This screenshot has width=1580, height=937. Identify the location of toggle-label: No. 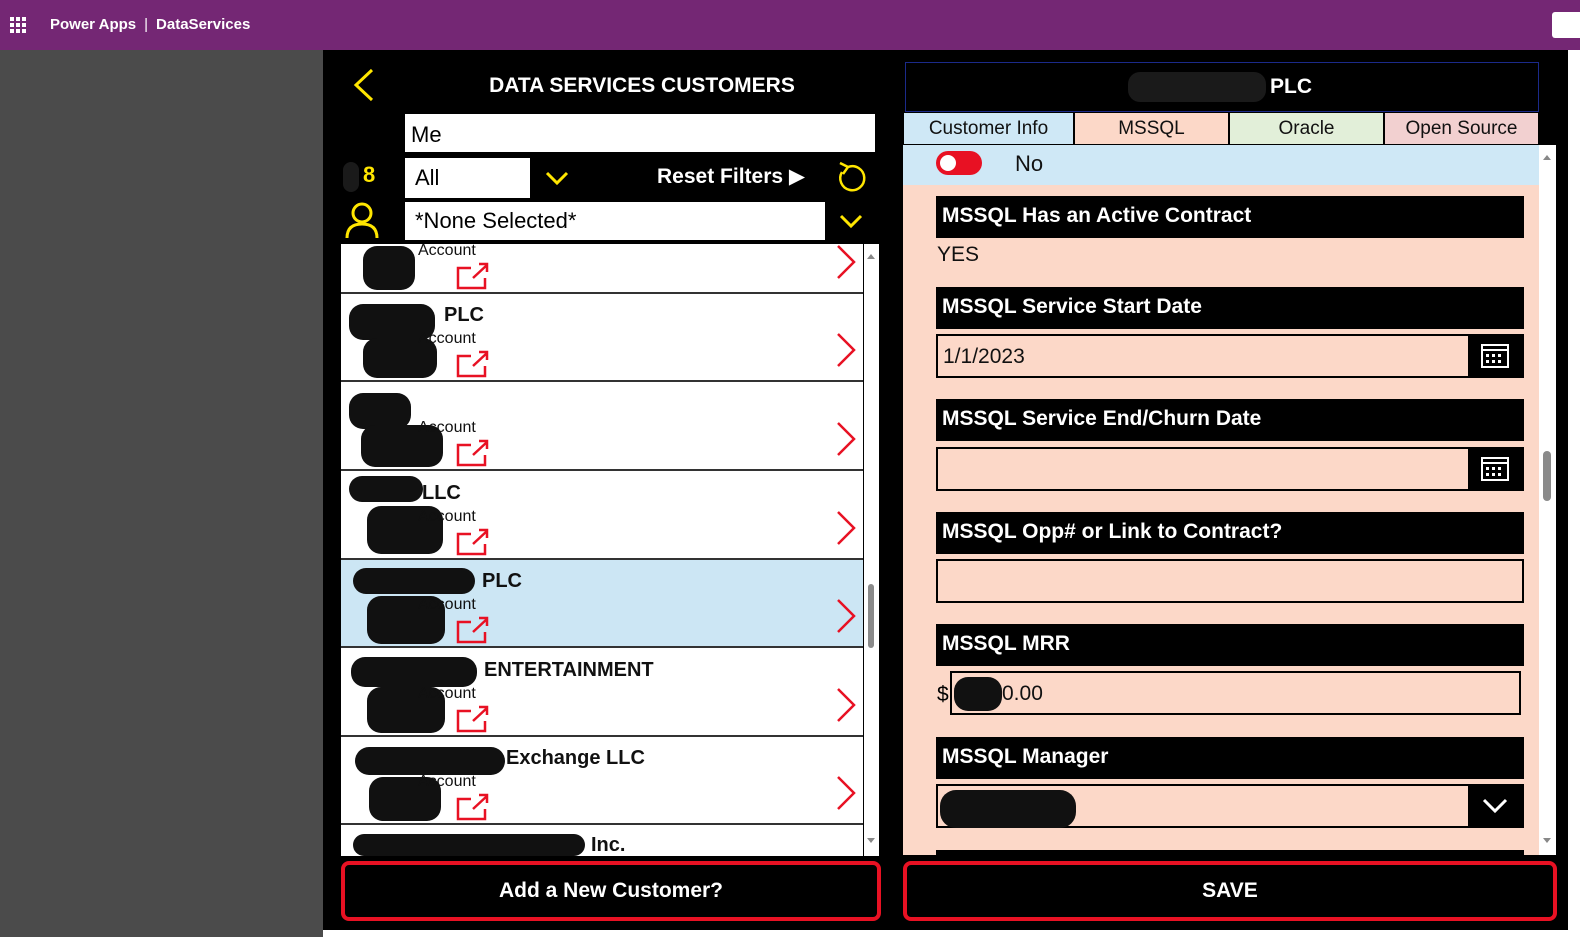
(1029, 163).